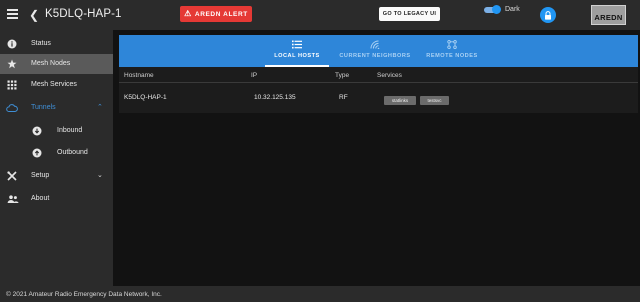 This screenshot has width=640, height=302. I want to click on tab-label: REMOTE NODES, so click(452, 56).